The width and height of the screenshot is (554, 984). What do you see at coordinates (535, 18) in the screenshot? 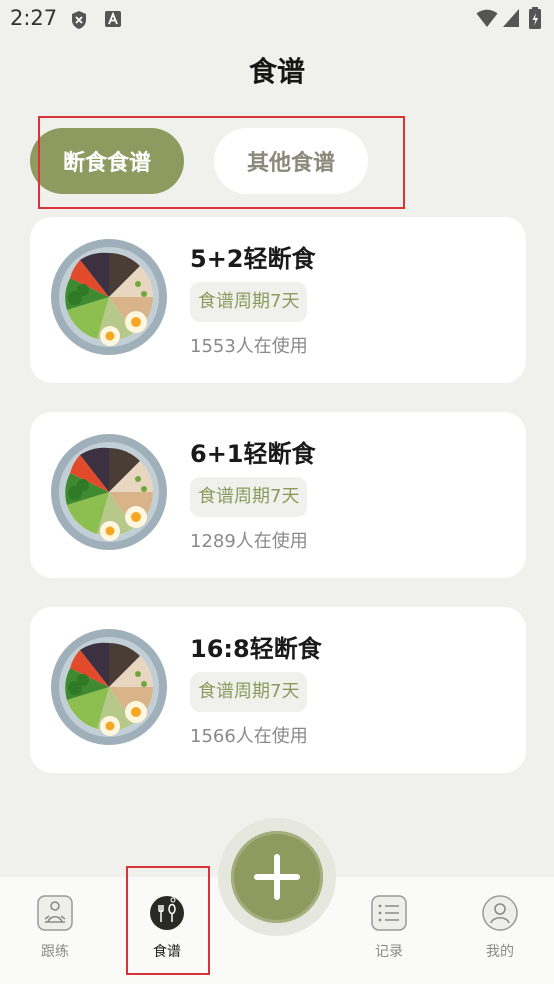
I see `battery-charging-icon` at bounding box center [535, 18].